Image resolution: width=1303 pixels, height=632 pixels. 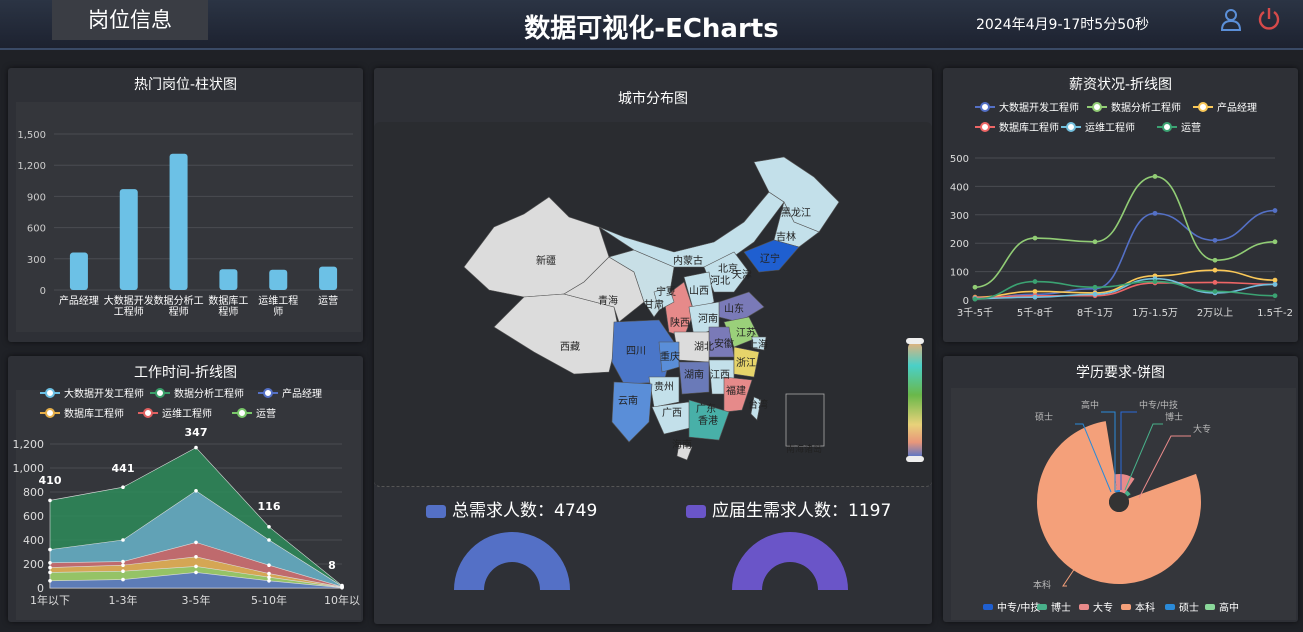 I want to click on pie-hole, so click(x=1119, y=502).